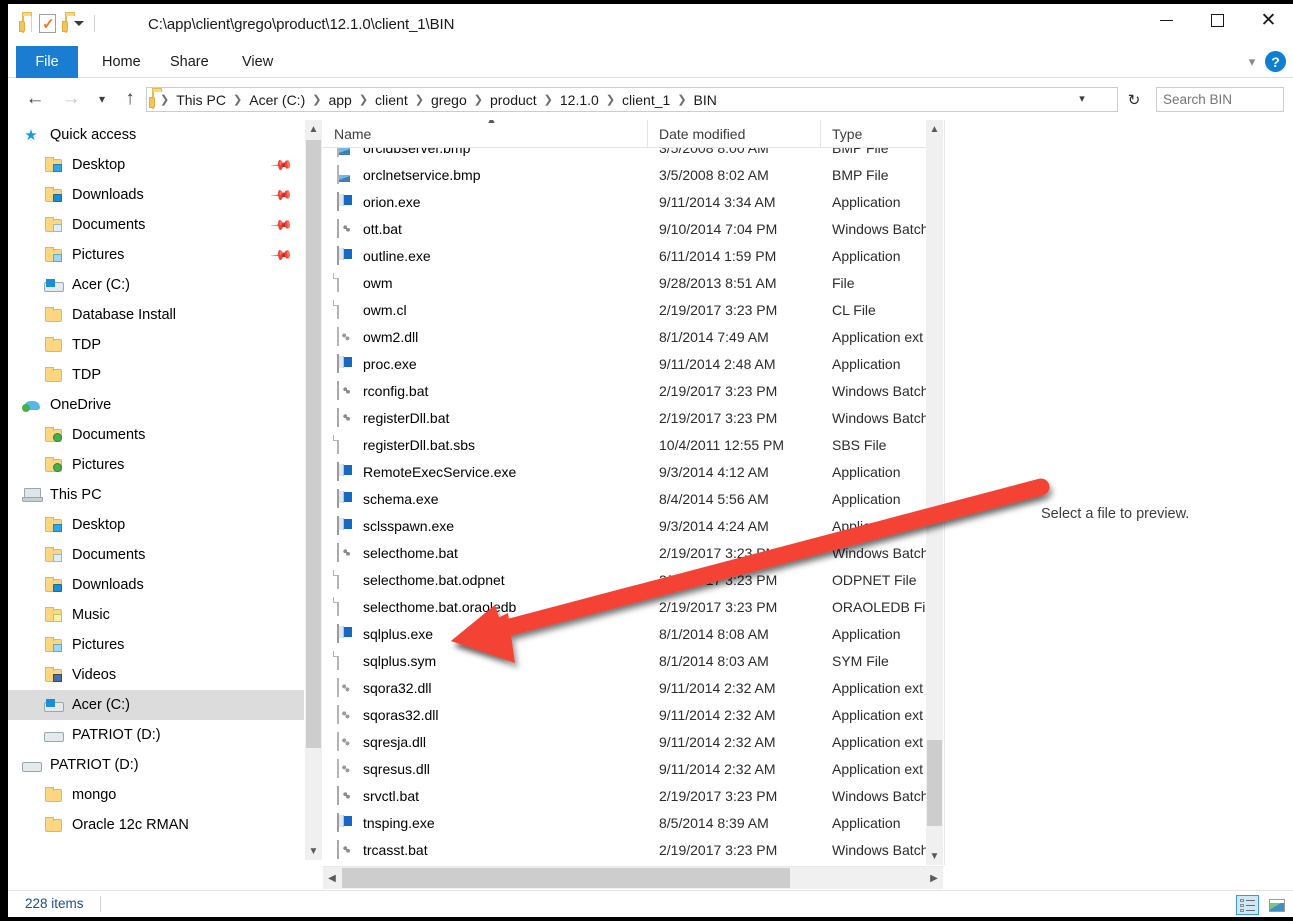 This screenshot has width=1293, height=921. Describe the element at coordinates (934, 492) in the screenshot. I see `file-list-vertical-scrollbar: ▲ ▼` at that location.